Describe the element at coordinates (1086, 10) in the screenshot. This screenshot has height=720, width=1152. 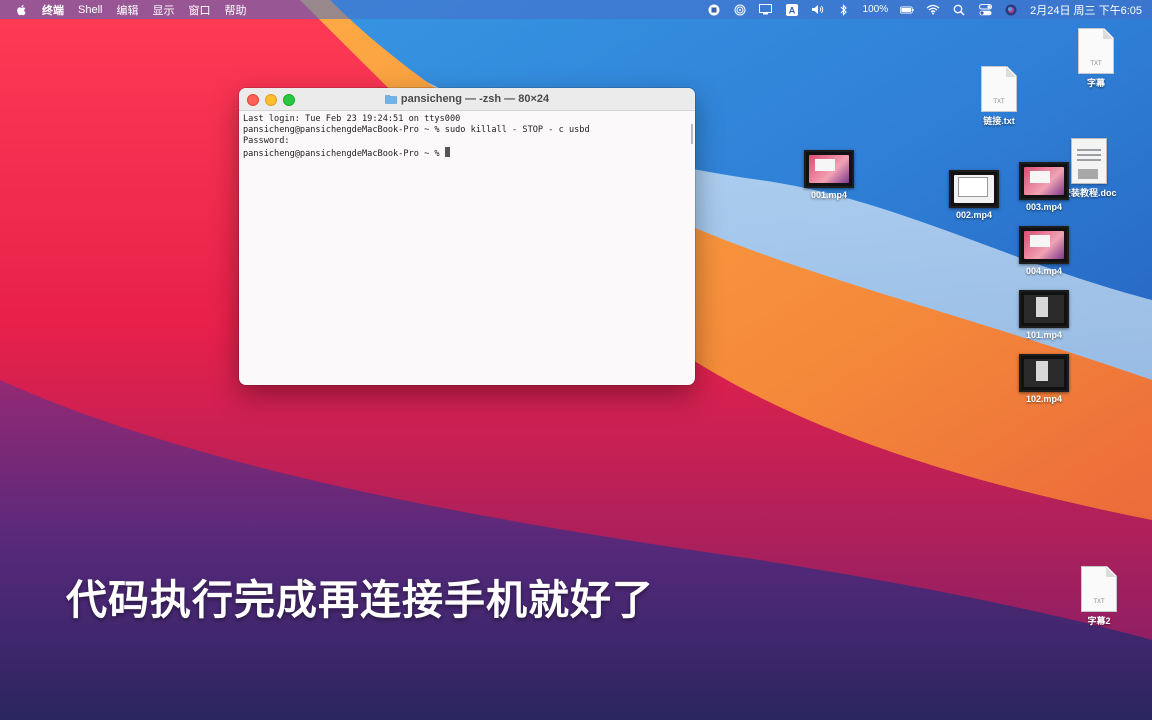
I see `menubar-clock: 2月24日 周三 下午6:05` at that location.